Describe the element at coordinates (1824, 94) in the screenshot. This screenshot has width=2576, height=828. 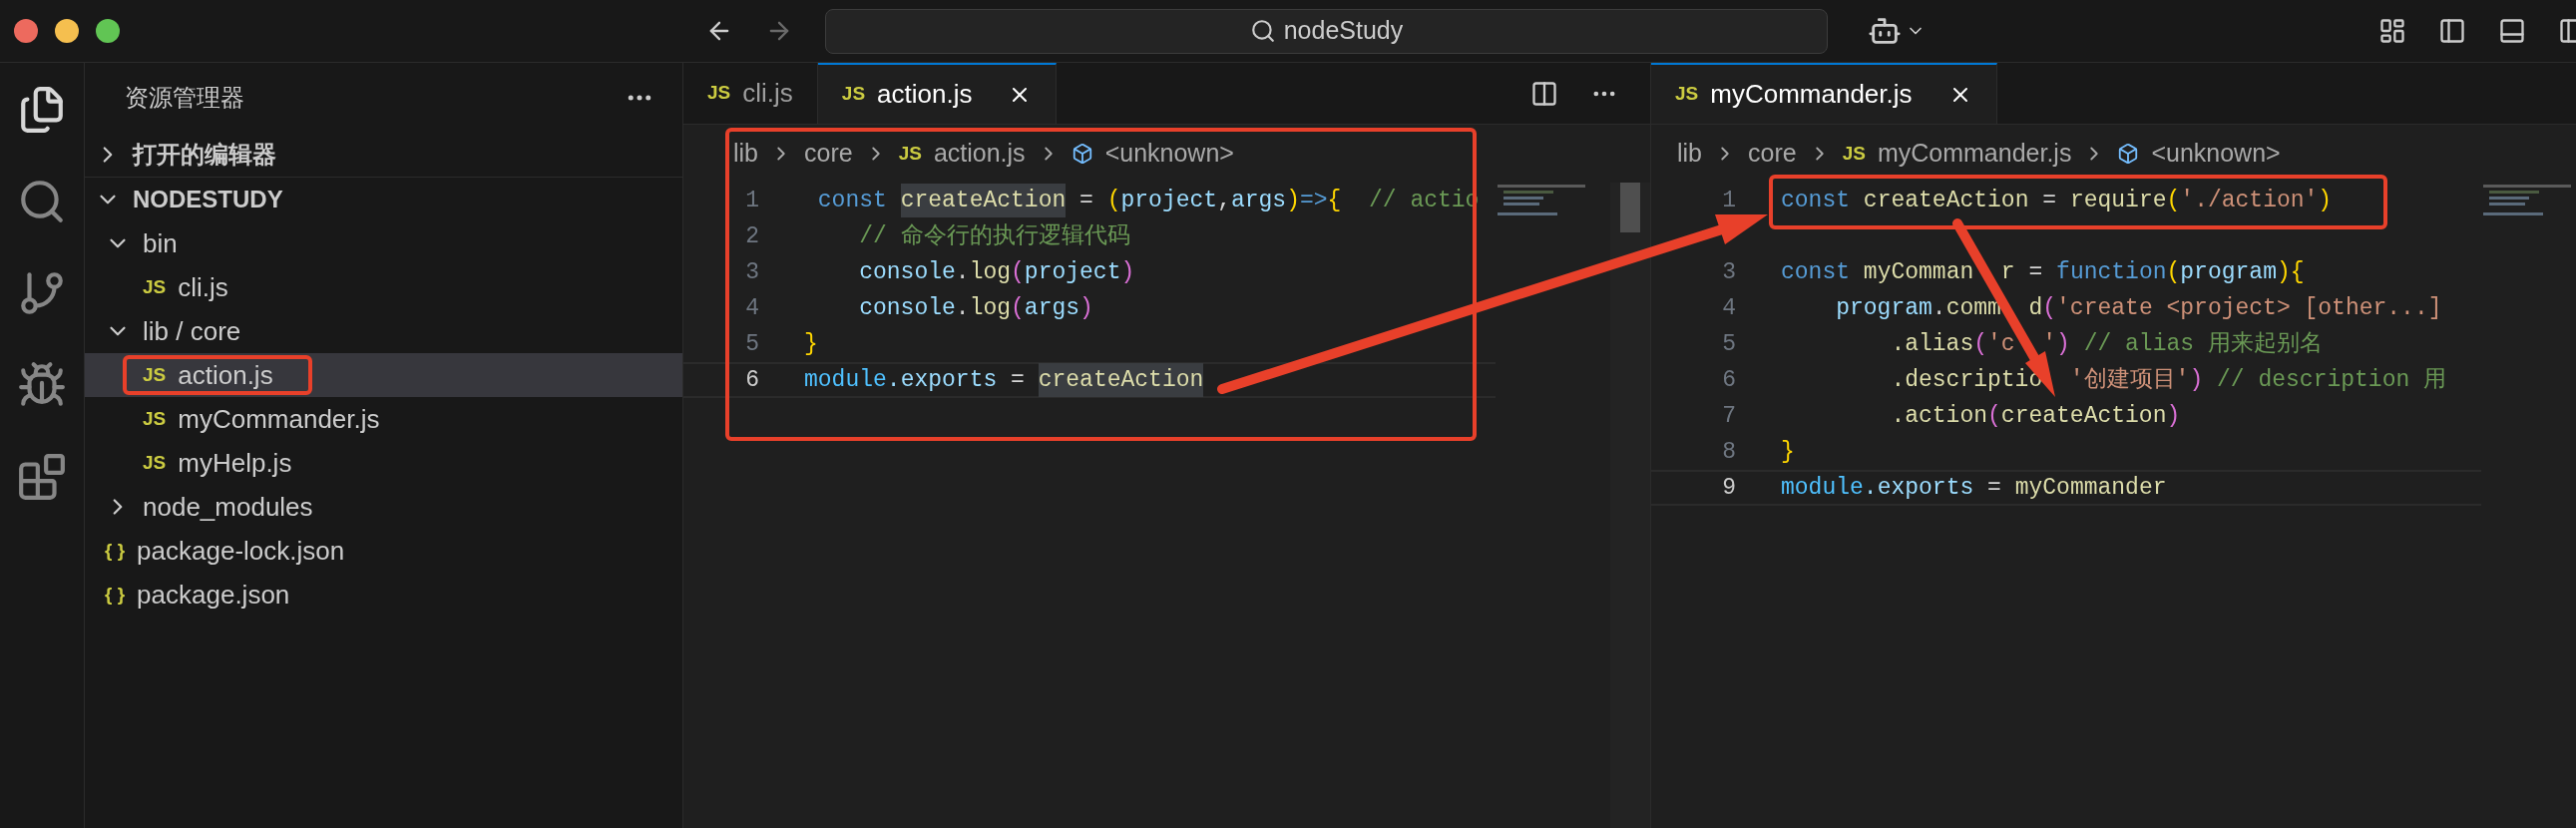
I see `editor-tab: JS myCommander.js` at that location.